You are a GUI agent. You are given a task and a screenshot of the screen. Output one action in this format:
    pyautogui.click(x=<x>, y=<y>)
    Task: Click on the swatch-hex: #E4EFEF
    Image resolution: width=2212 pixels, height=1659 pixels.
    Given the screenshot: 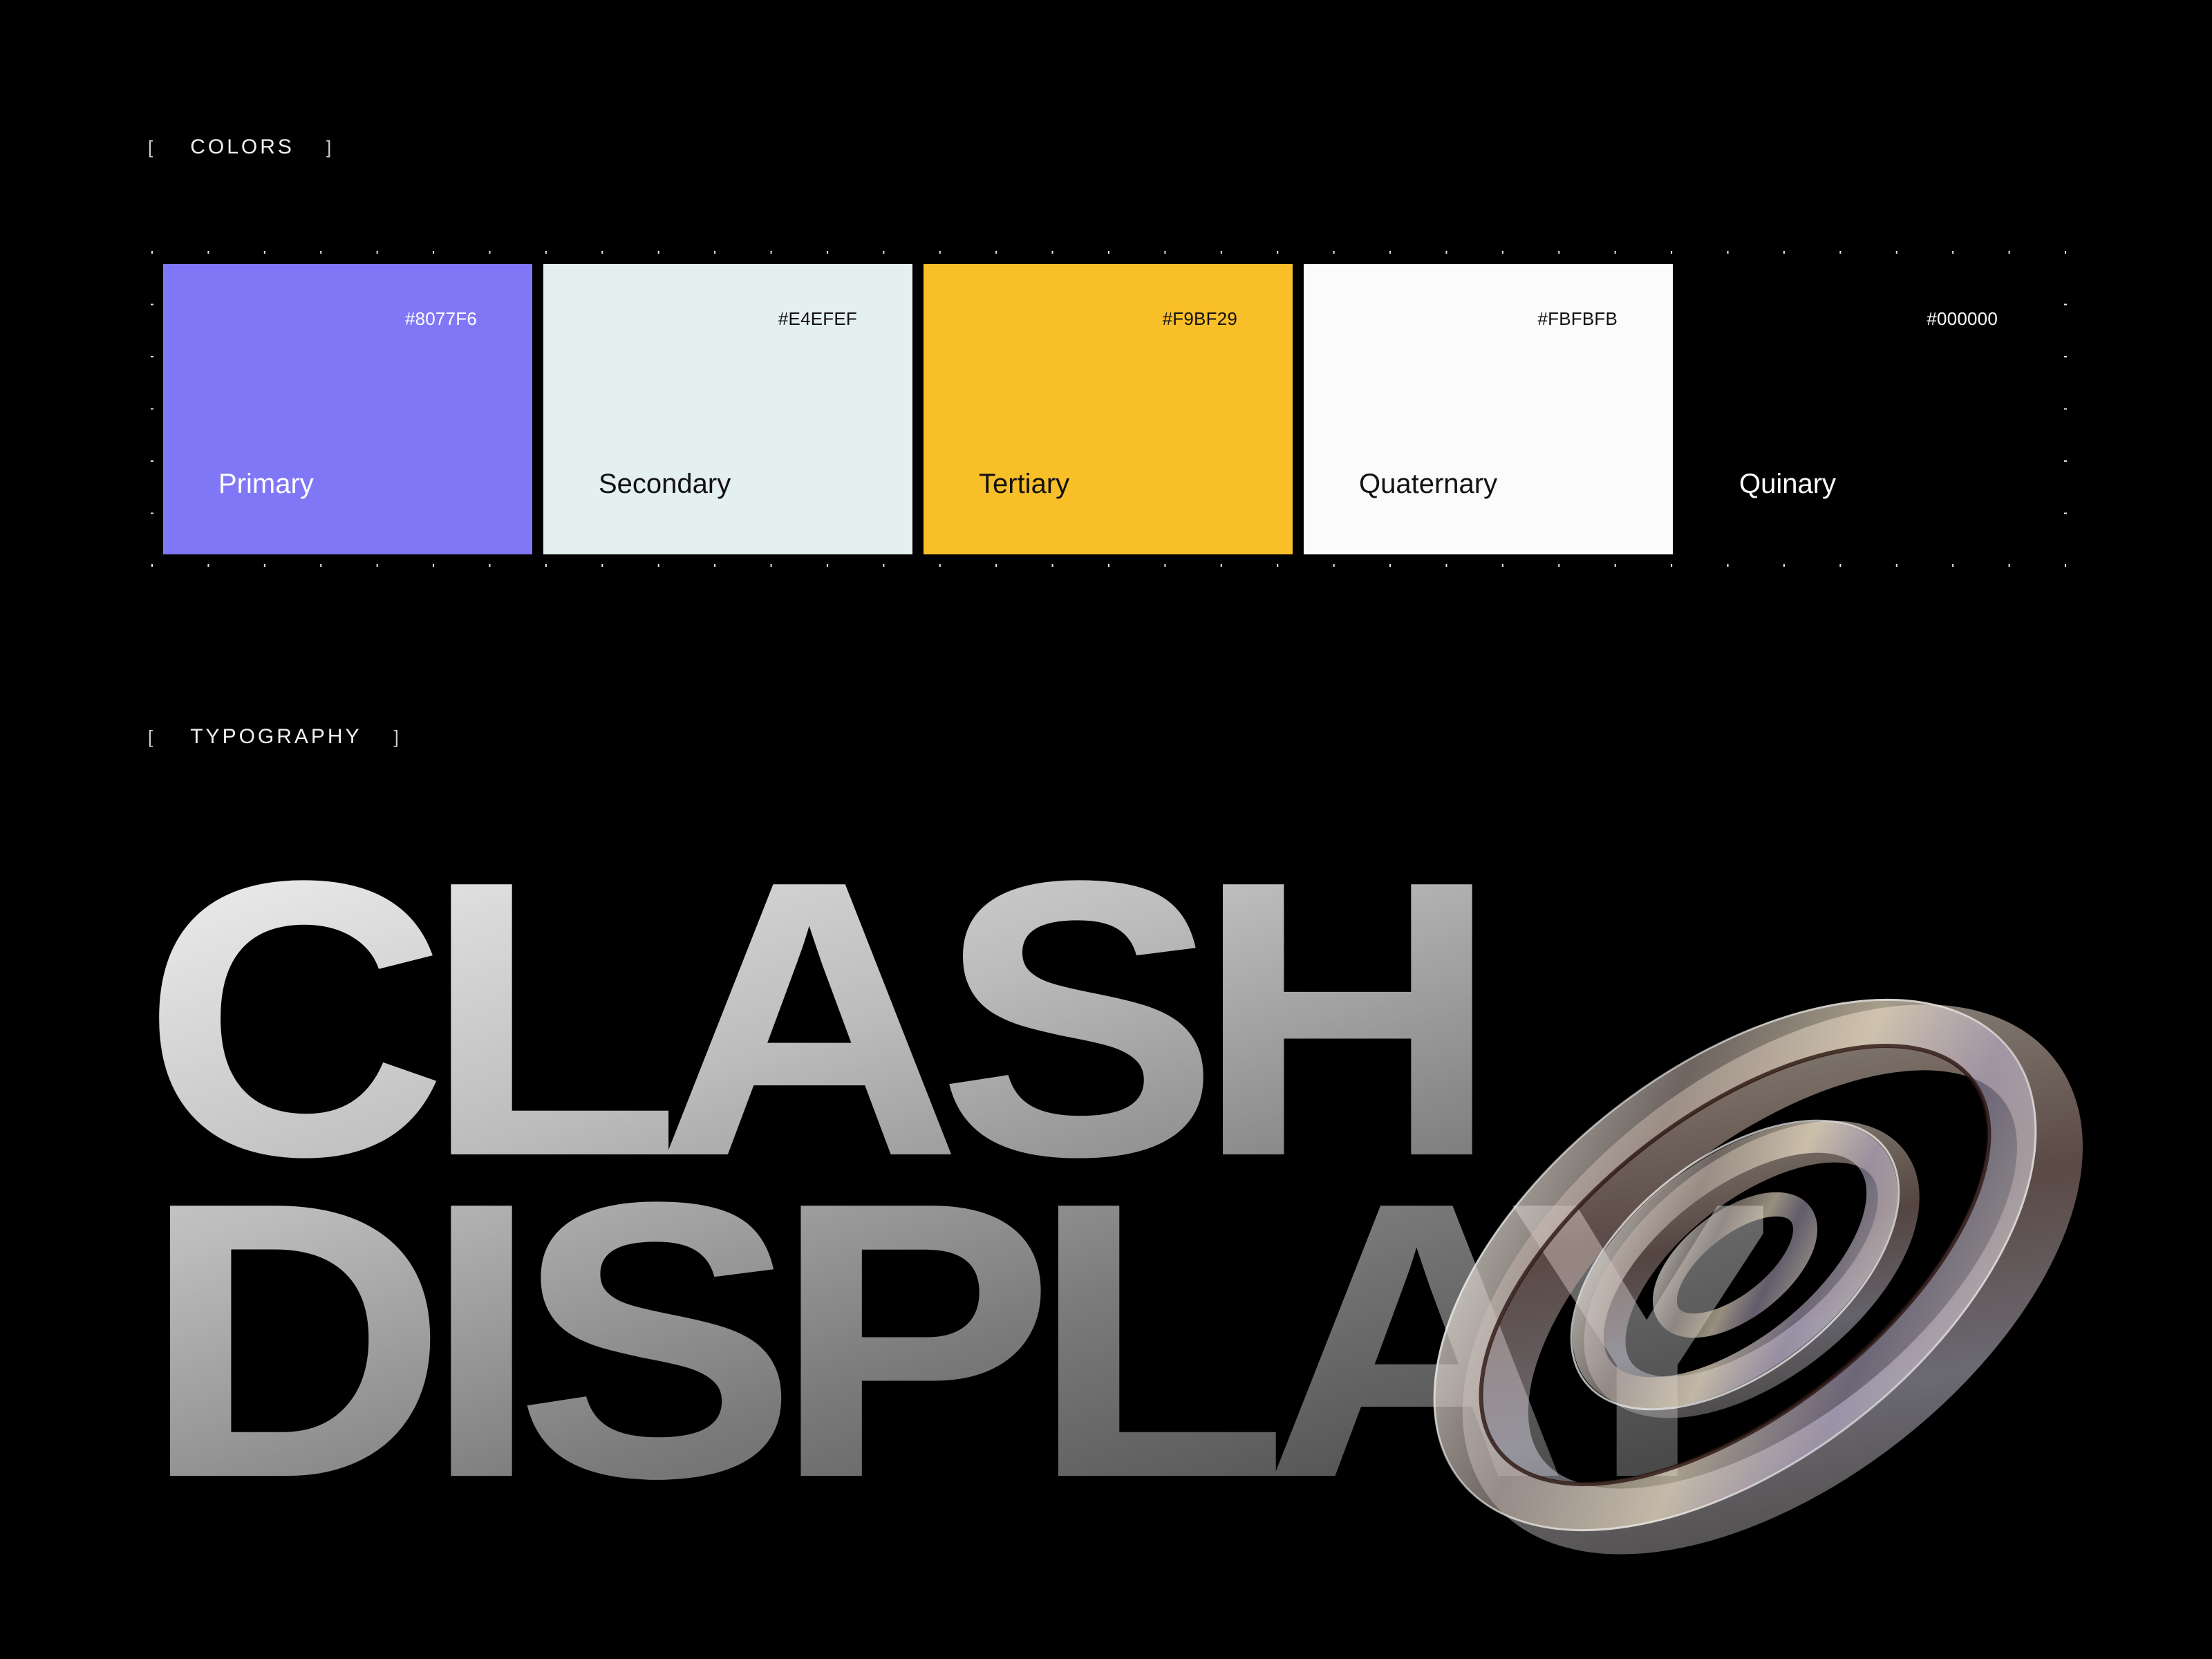 What is the action you would take?
    pyautogui.click(x=817, y=318)
    